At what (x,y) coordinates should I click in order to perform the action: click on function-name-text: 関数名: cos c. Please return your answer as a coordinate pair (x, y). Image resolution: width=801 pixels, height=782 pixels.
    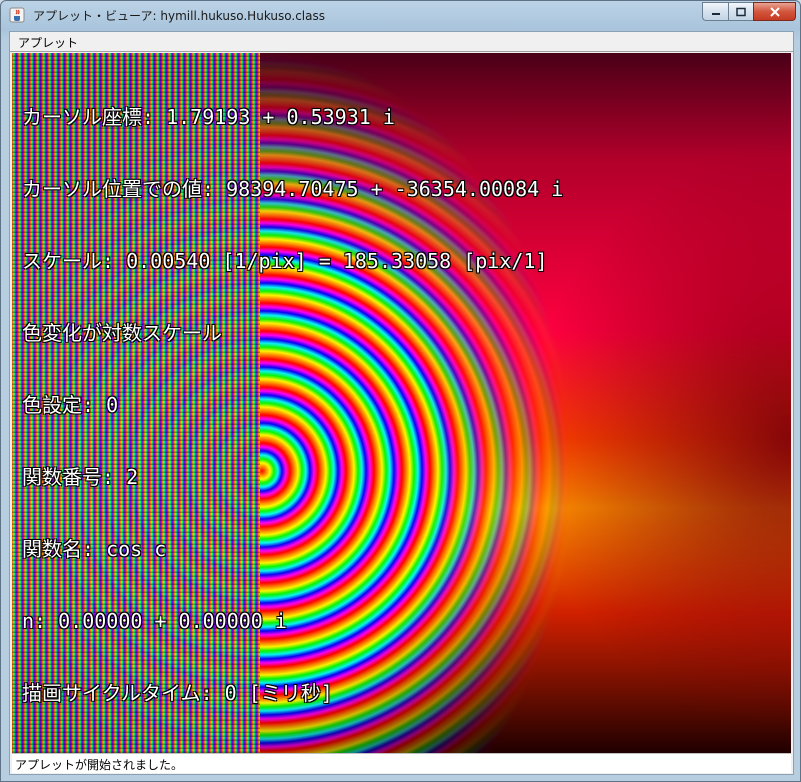
    Looking at the image, I should click on (94, 549).